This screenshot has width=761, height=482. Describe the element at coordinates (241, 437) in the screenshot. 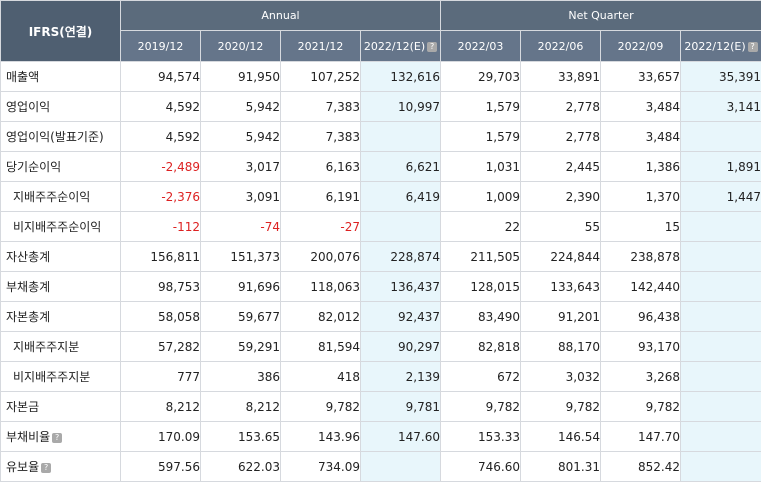

I see `value-cell: 153.65` at that location.